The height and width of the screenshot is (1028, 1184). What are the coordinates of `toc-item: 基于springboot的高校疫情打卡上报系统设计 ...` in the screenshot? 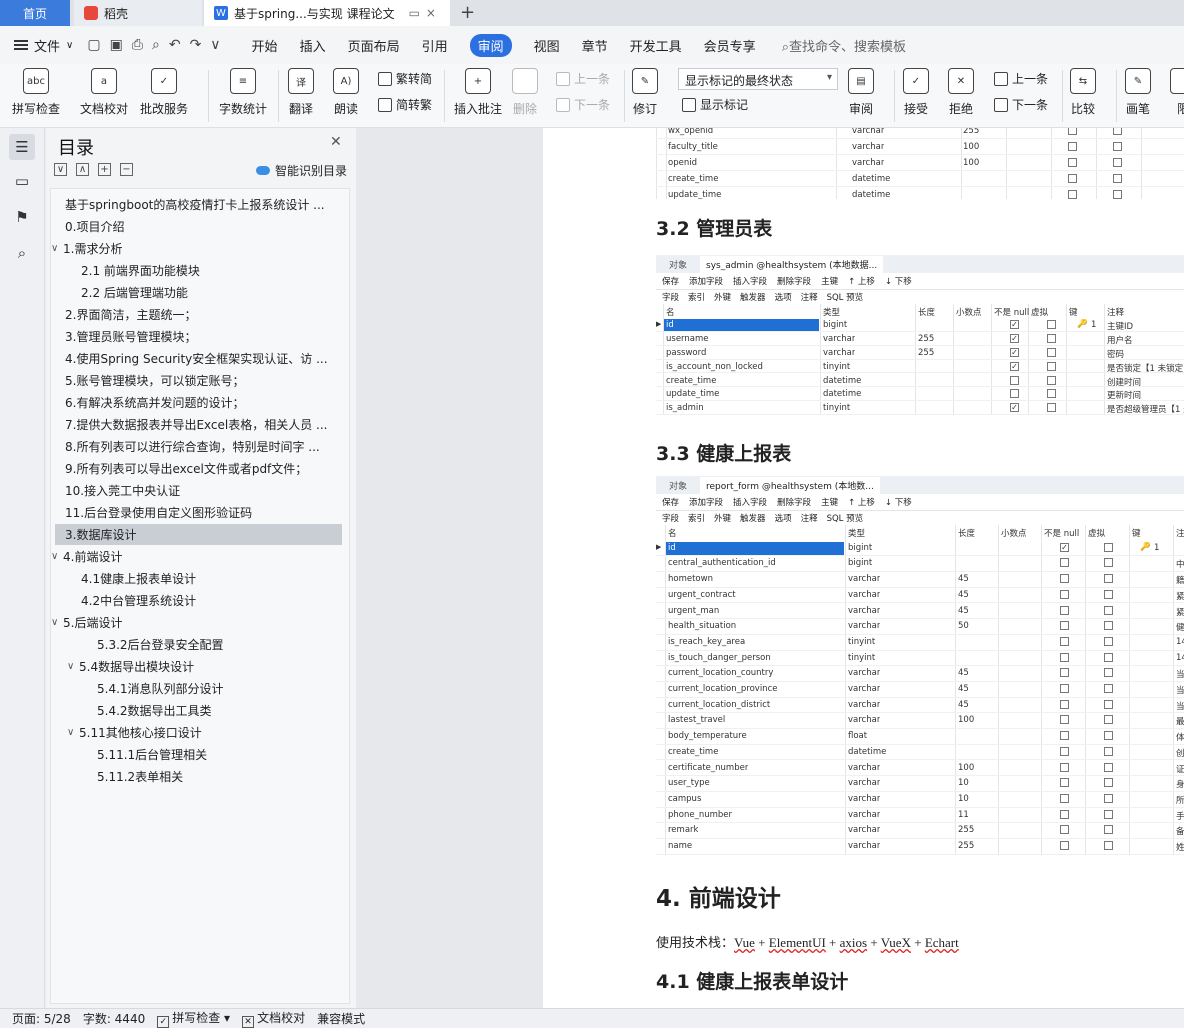 It's located at (206, 204).